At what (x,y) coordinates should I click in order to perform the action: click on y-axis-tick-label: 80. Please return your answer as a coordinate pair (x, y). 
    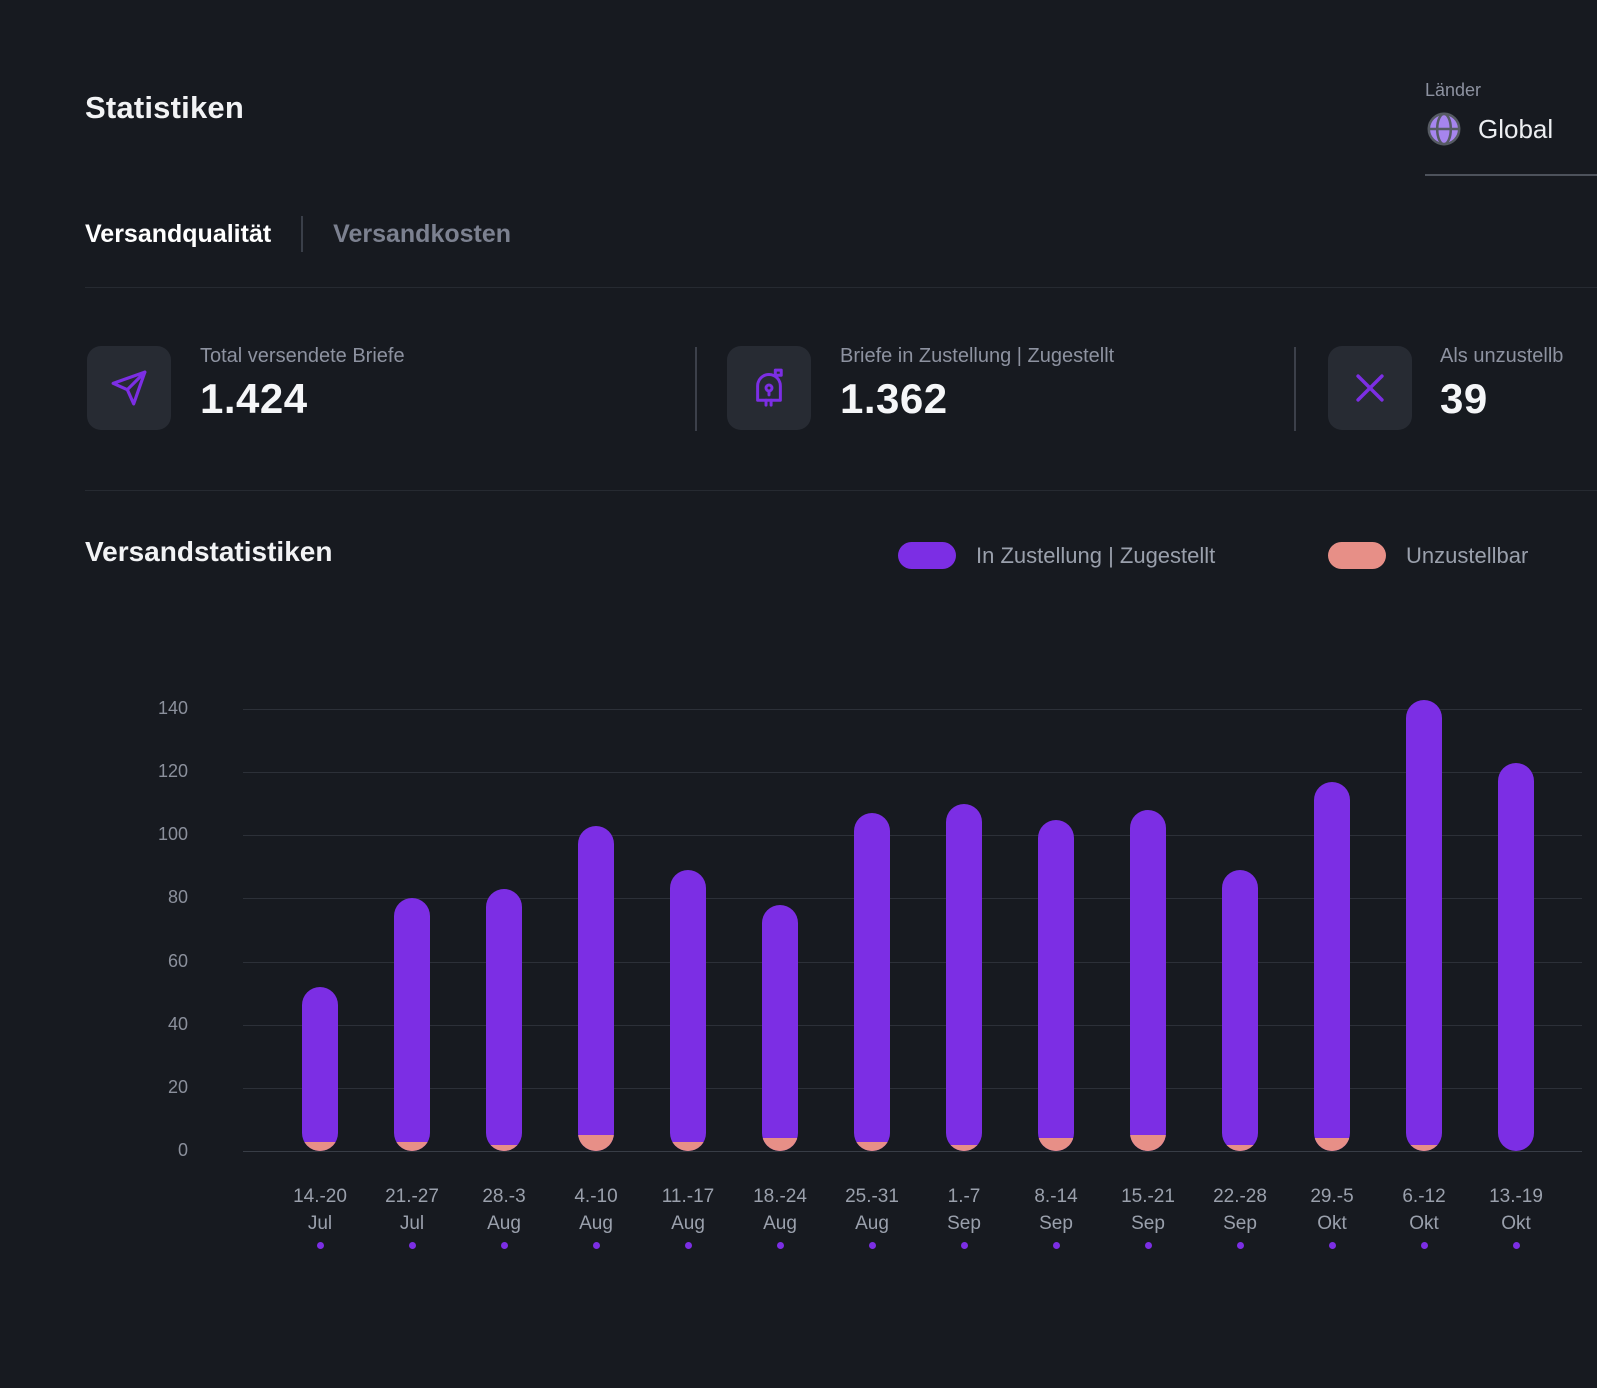
    Looking at the image, I should click on (177, 897).